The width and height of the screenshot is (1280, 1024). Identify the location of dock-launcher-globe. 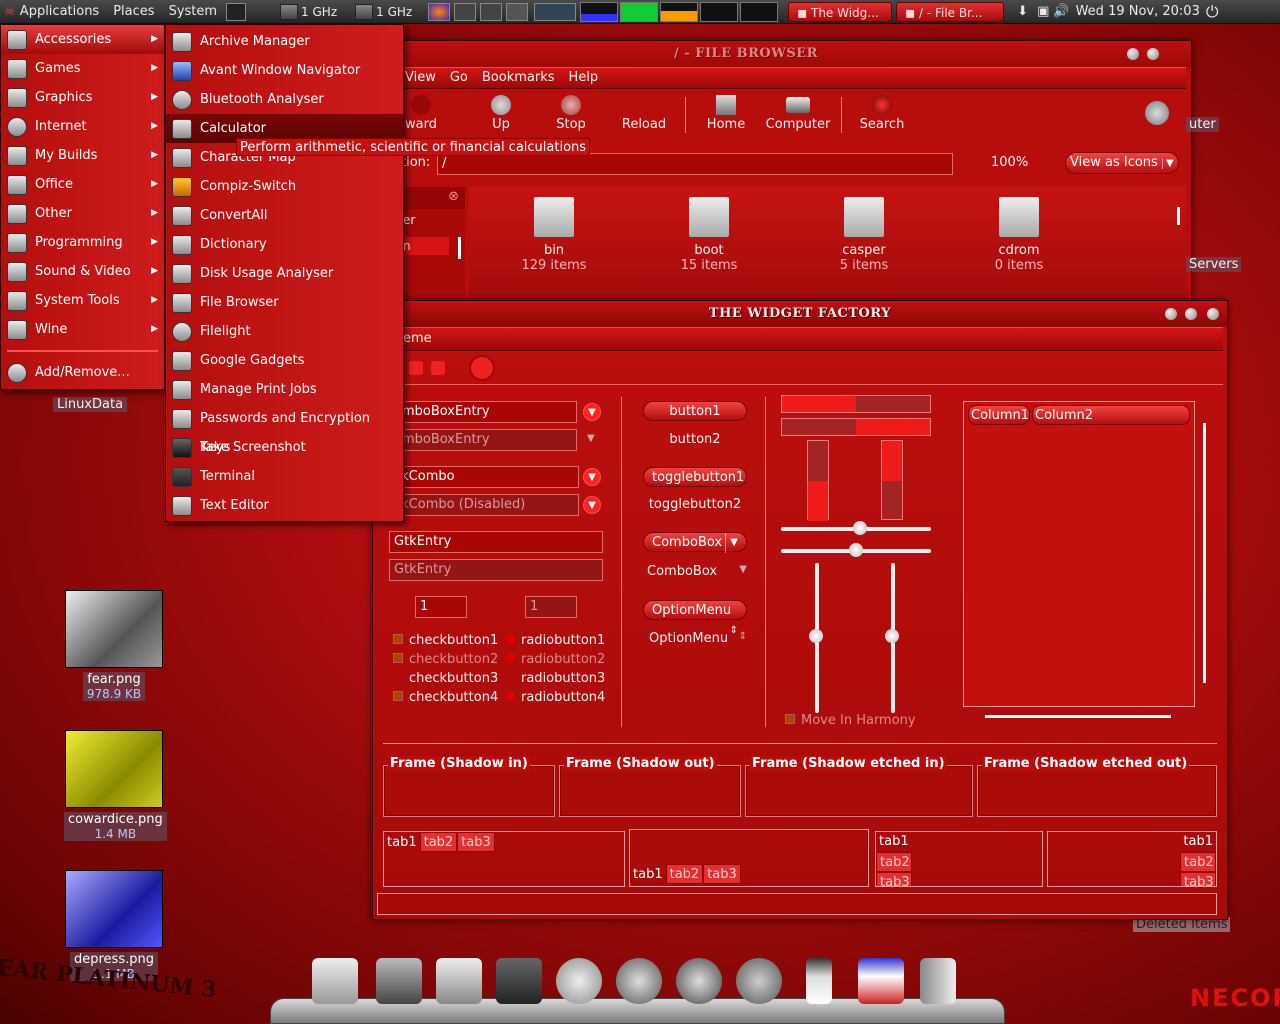
(759, 981).